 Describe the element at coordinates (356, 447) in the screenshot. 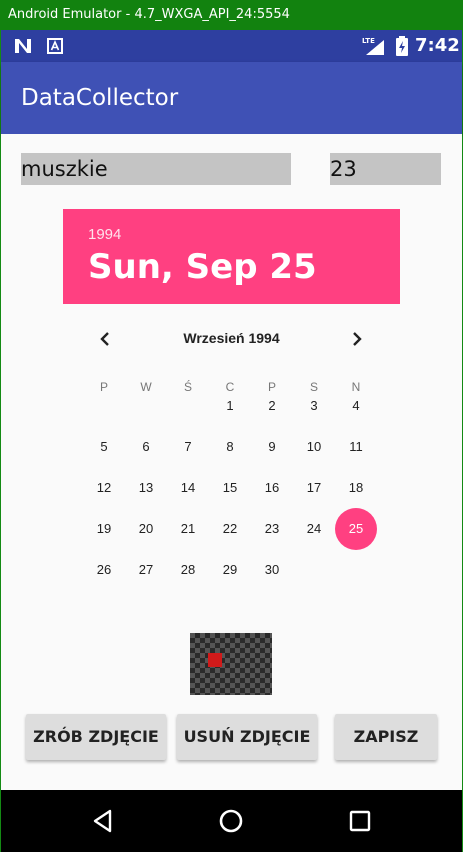

I see `calendar-day: 11` at that location.